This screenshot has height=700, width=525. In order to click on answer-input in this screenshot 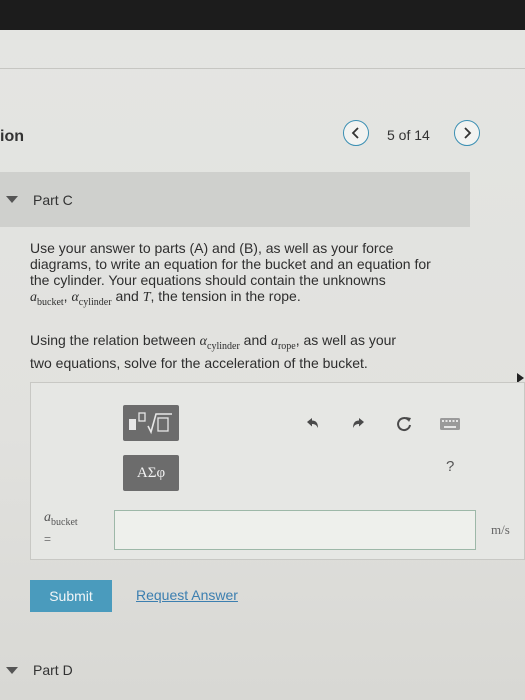, I will do `click(295, 530)`.